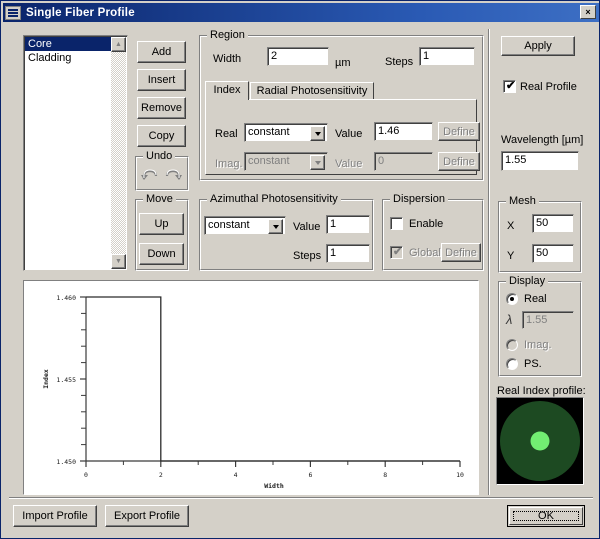 This screenshot has width=600, height=539. I want to click on width-input: 2, so click(298, 56).